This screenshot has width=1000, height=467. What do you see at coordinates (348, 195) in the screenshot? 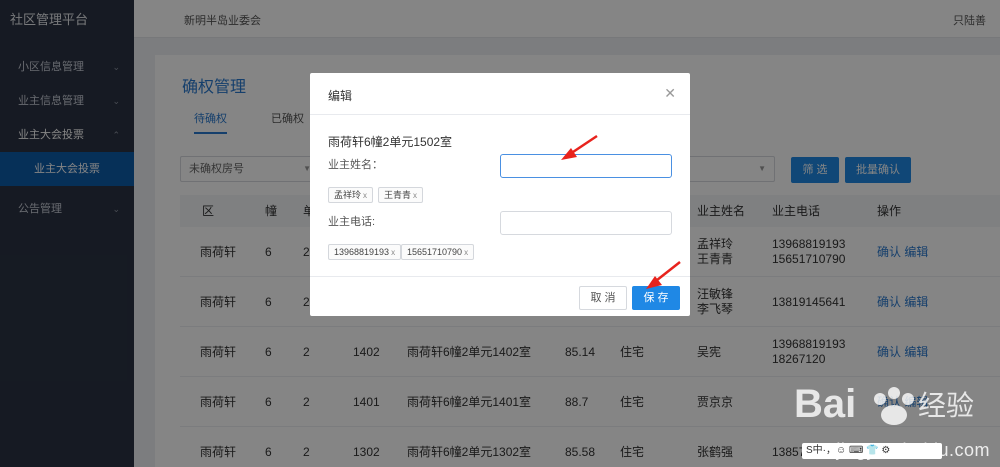
I see `tag-label: 孟祥玲` at bounding box center [348, 195].